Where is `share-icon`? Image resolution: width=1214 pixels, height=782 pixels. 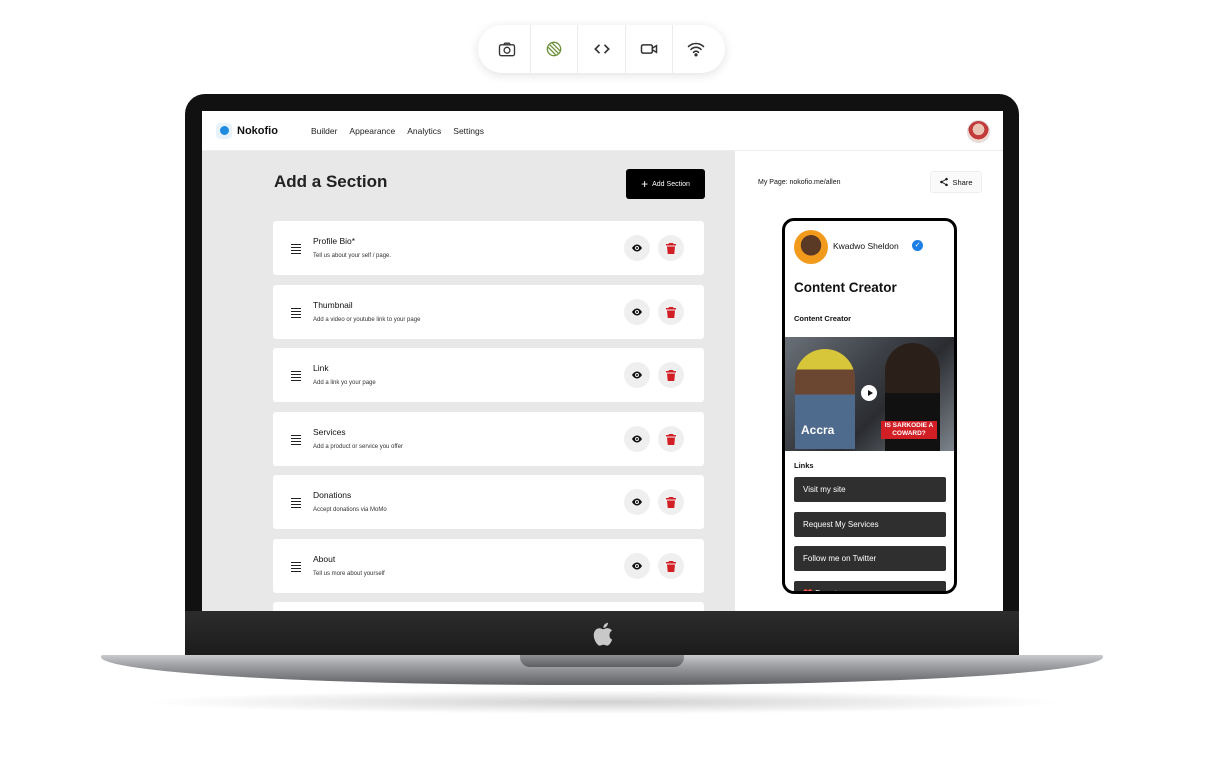 share-icon is located at coordinates (944, 182).